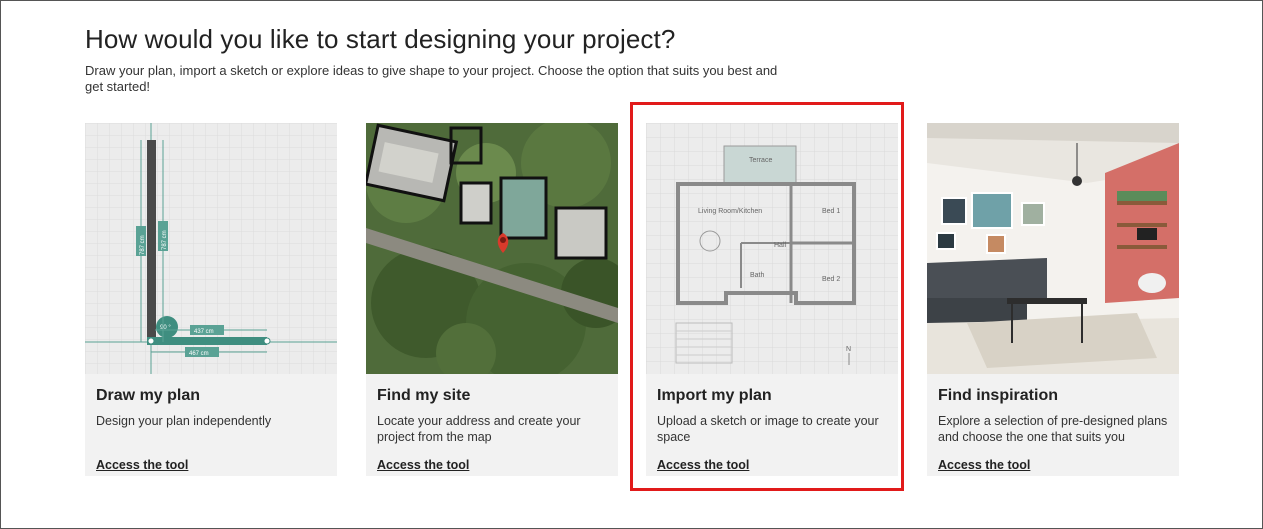 This screenshot has width=1263, height=529. Describe the element at coordinates (204, 332) in the screenshot. I see `dim-h1: 437 cm` at that location.